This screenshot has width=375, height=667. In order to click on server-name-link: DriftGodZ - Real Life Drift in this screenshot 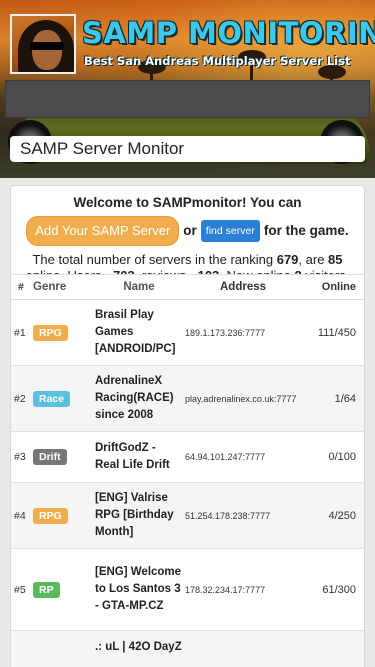, I will do `click(139, 457)`.